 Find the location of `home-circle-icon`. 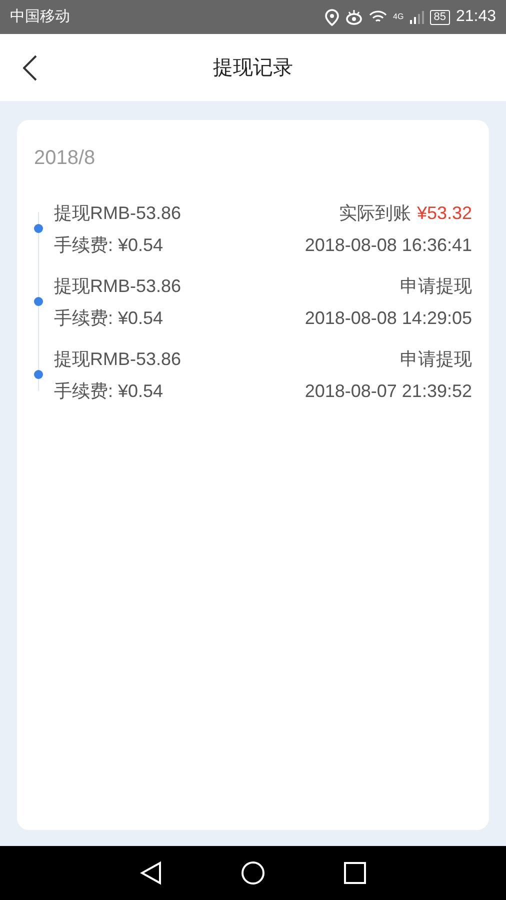

home-circle-icon is located at coordinates (252, 873).